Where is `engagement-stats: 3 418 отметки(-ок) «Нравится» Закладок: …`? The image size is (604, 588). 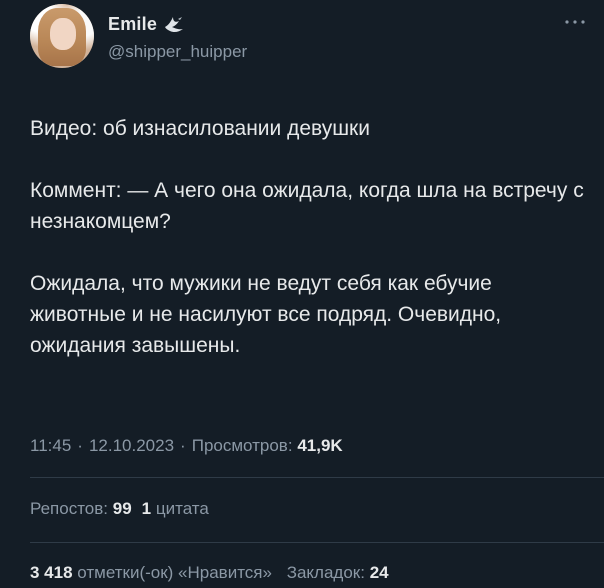 engagement-stats: 3 418 отметки(-ок) «Нравится» Закладок: … is located at coordinates (209, 573).